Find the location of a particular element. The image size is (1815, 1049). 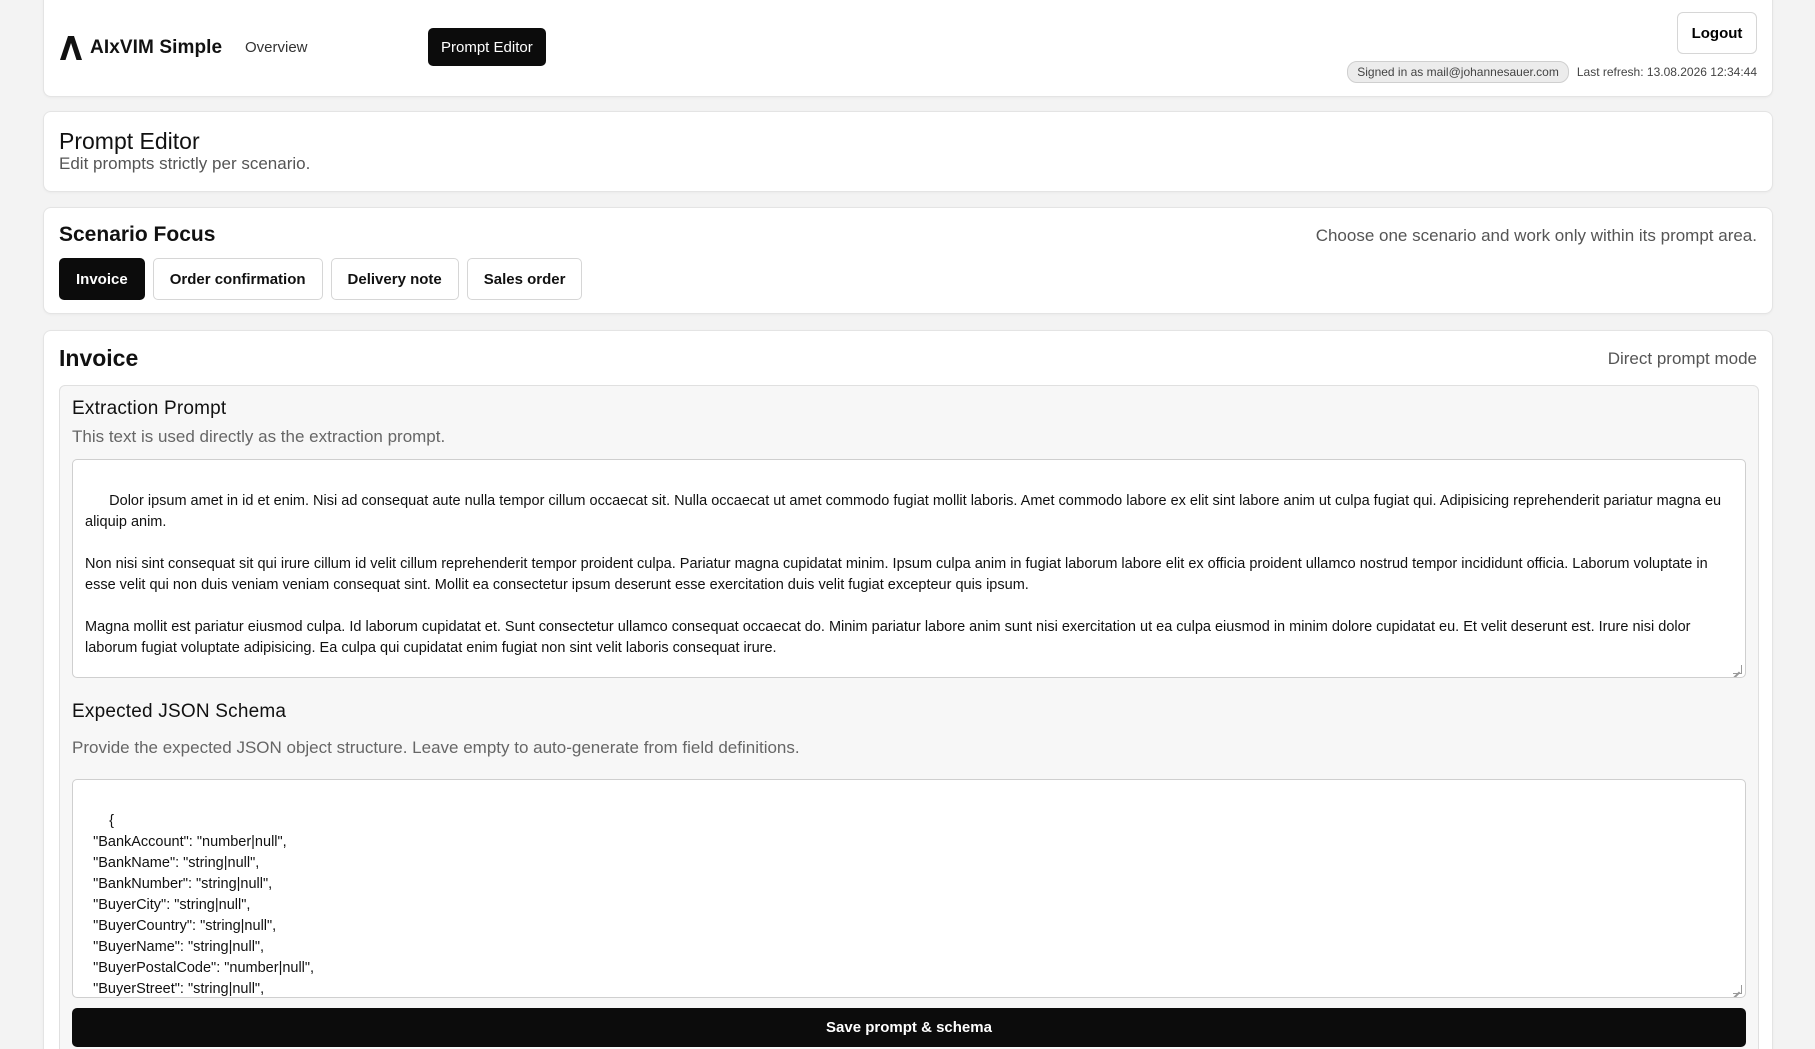

tab-delivery-note: Delivery note is located at coordinates (394, 279).